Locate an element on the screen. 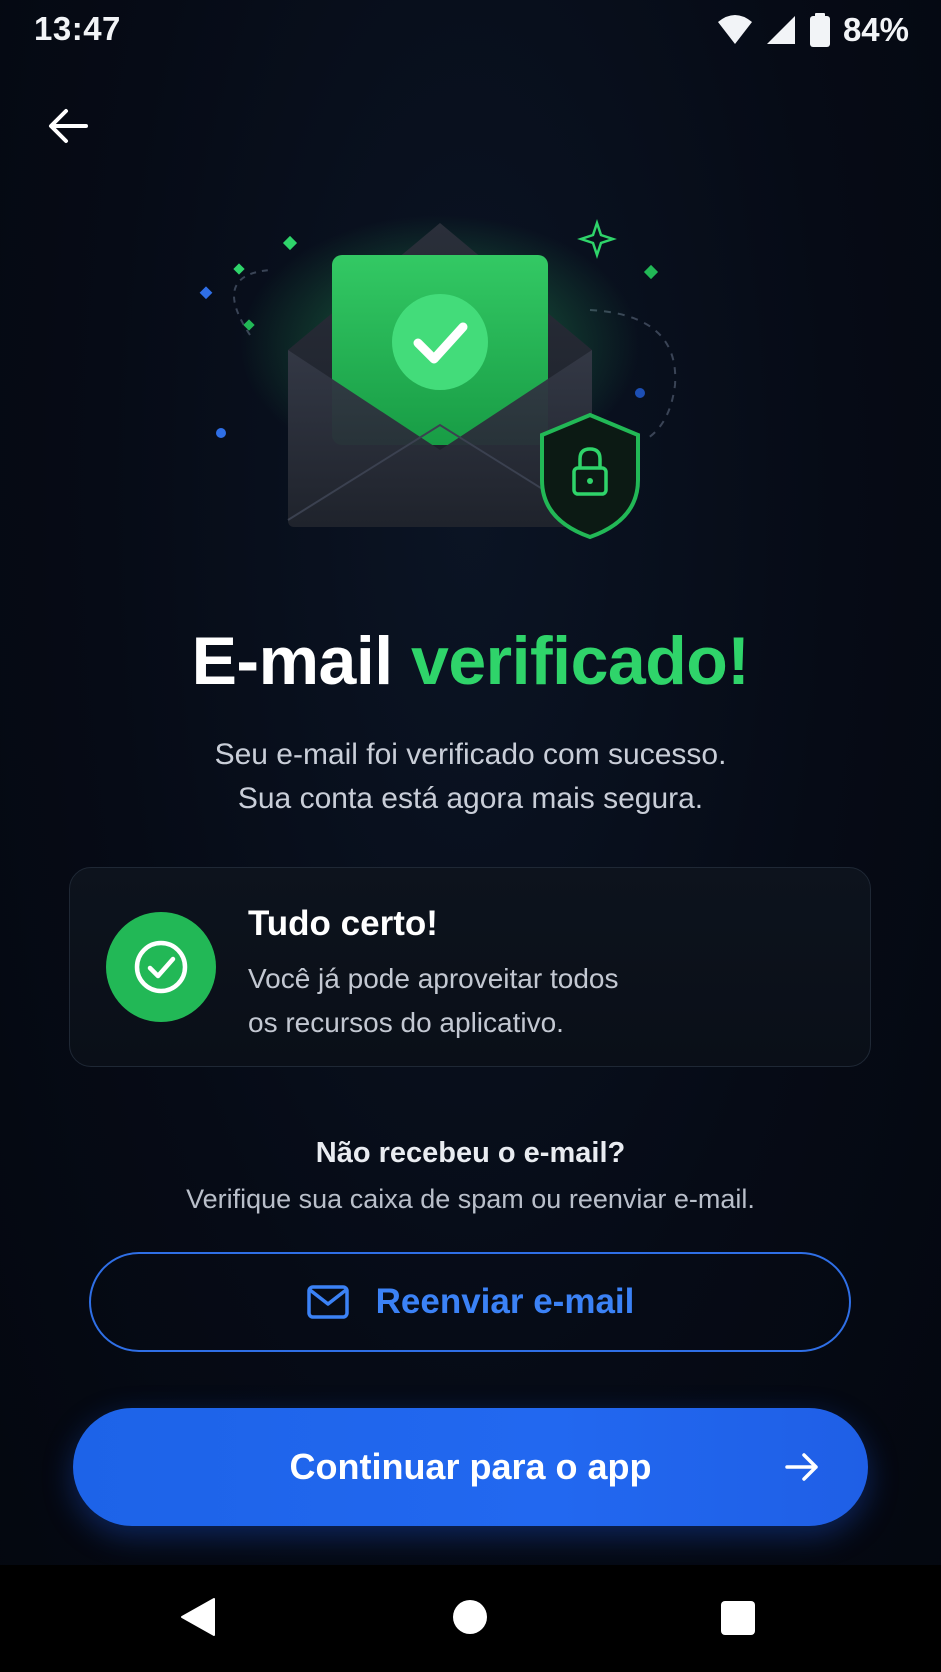  shield-lock-icon is located at coordinates (590, 476).